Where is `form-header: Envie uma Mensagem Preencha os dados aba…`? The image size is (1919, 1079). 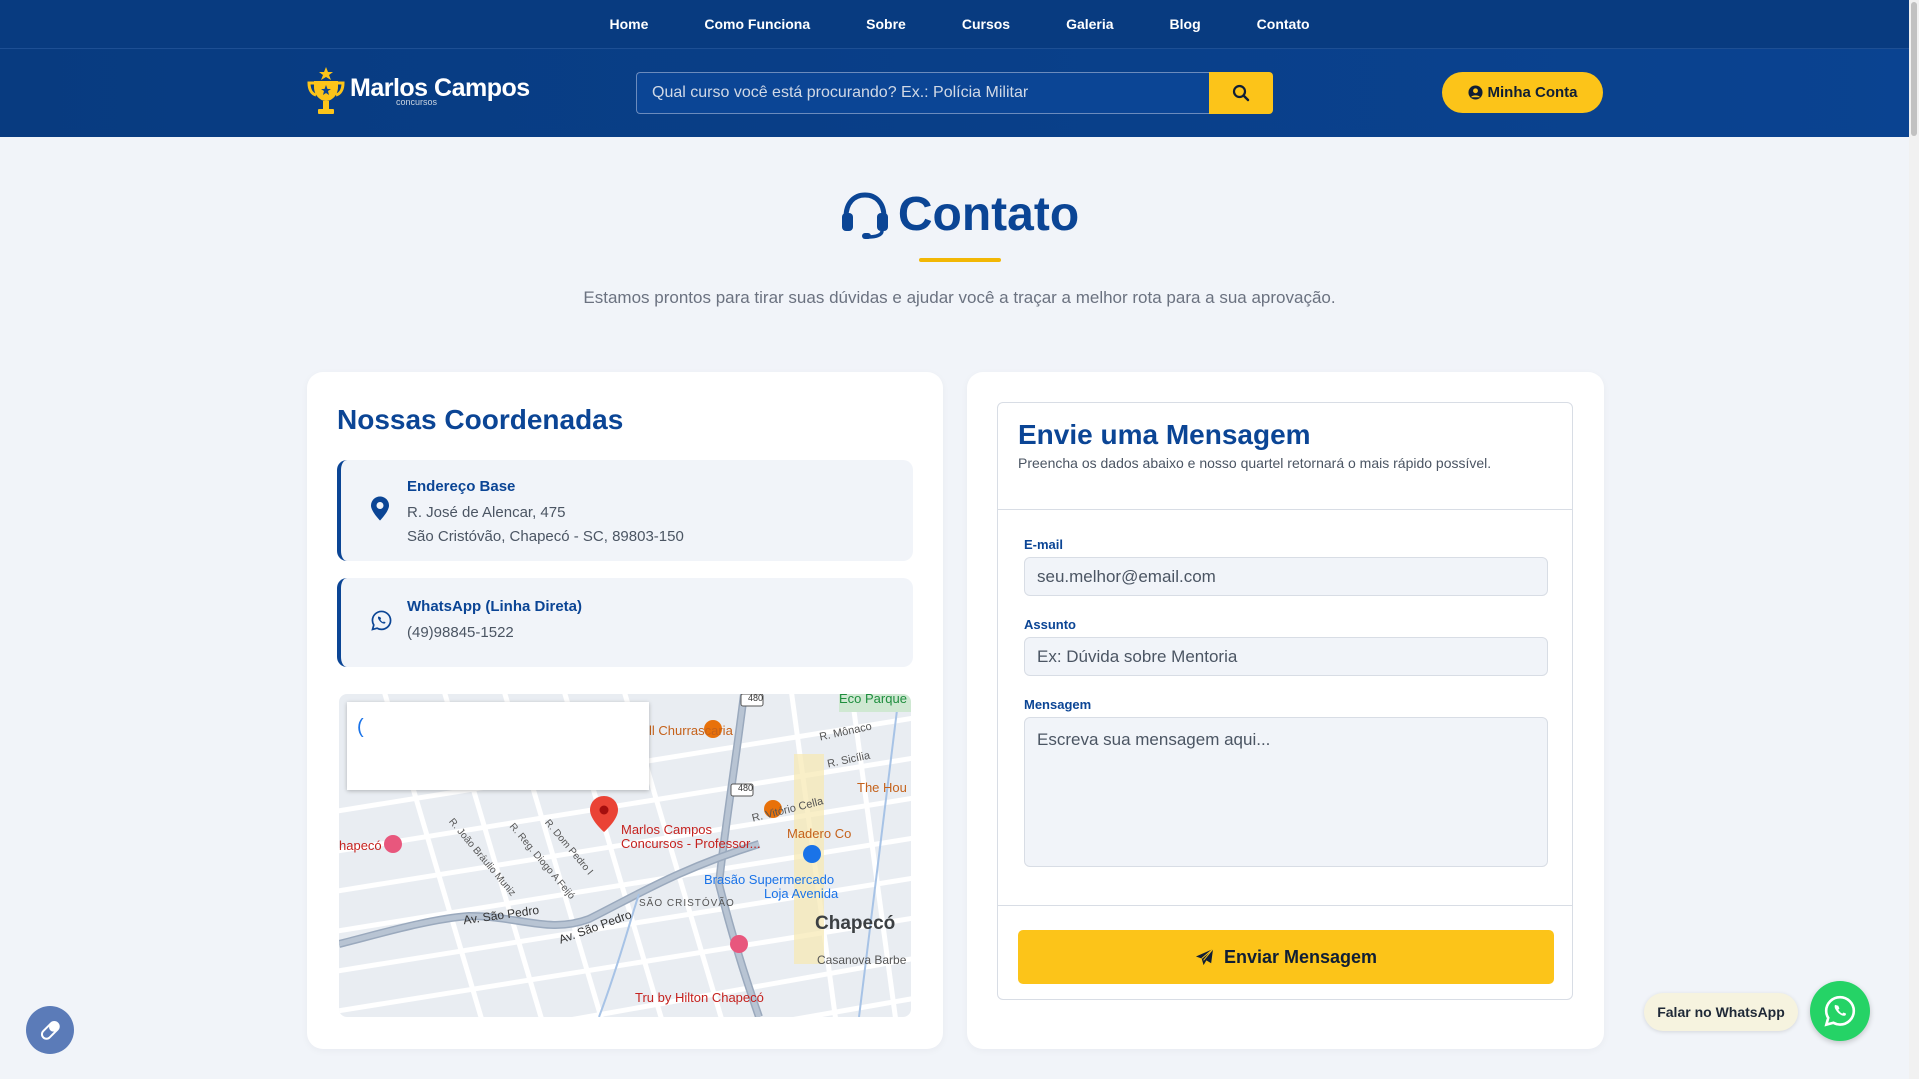
form-header: Envie uma Mensagem Preencha os dados aba… is located at coordinates (1285, 456).